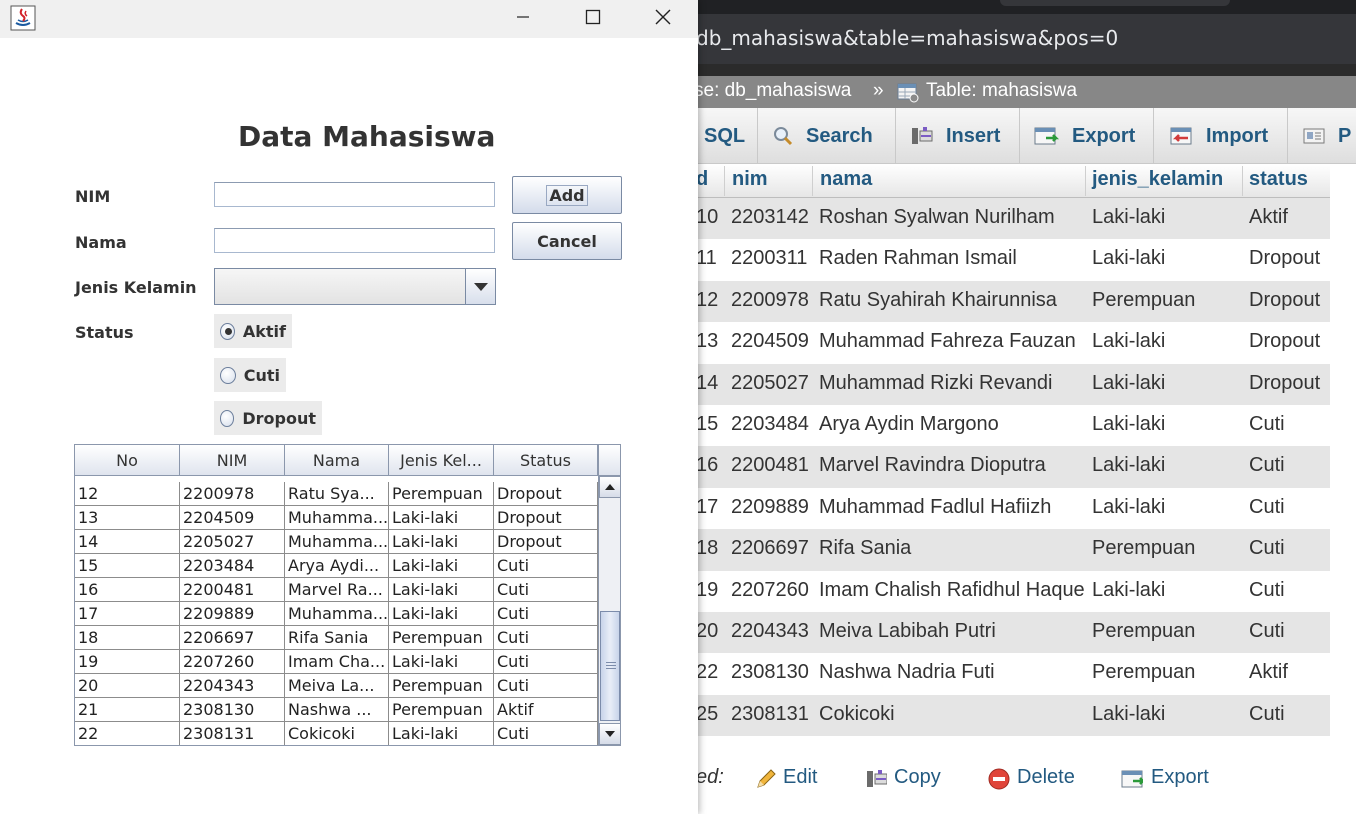 The image size is (1356, 814). I want to click on table-row: 22 2308131 Cokicoki Laki-laki Cuti, so click(336, 733).